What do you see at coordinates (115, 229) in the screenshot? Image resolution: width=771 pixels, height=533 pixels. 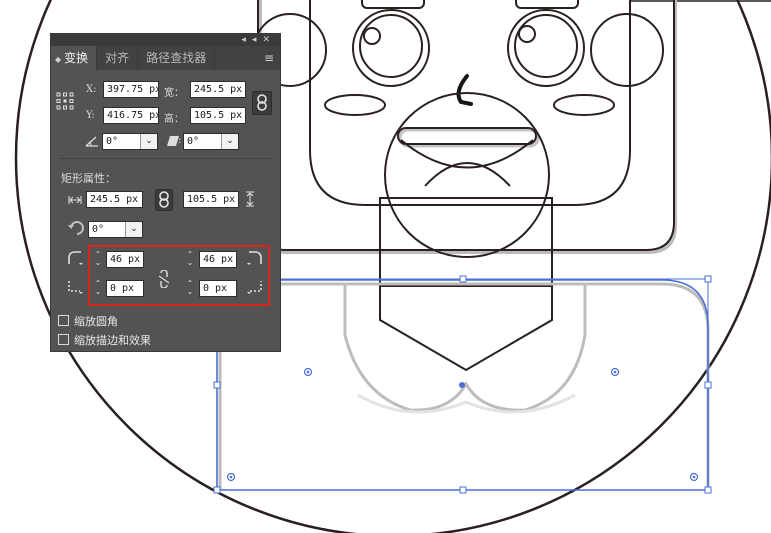 I see `rect-rotate-dropdown: 0° ⌄` at bounding box center [115, 229].